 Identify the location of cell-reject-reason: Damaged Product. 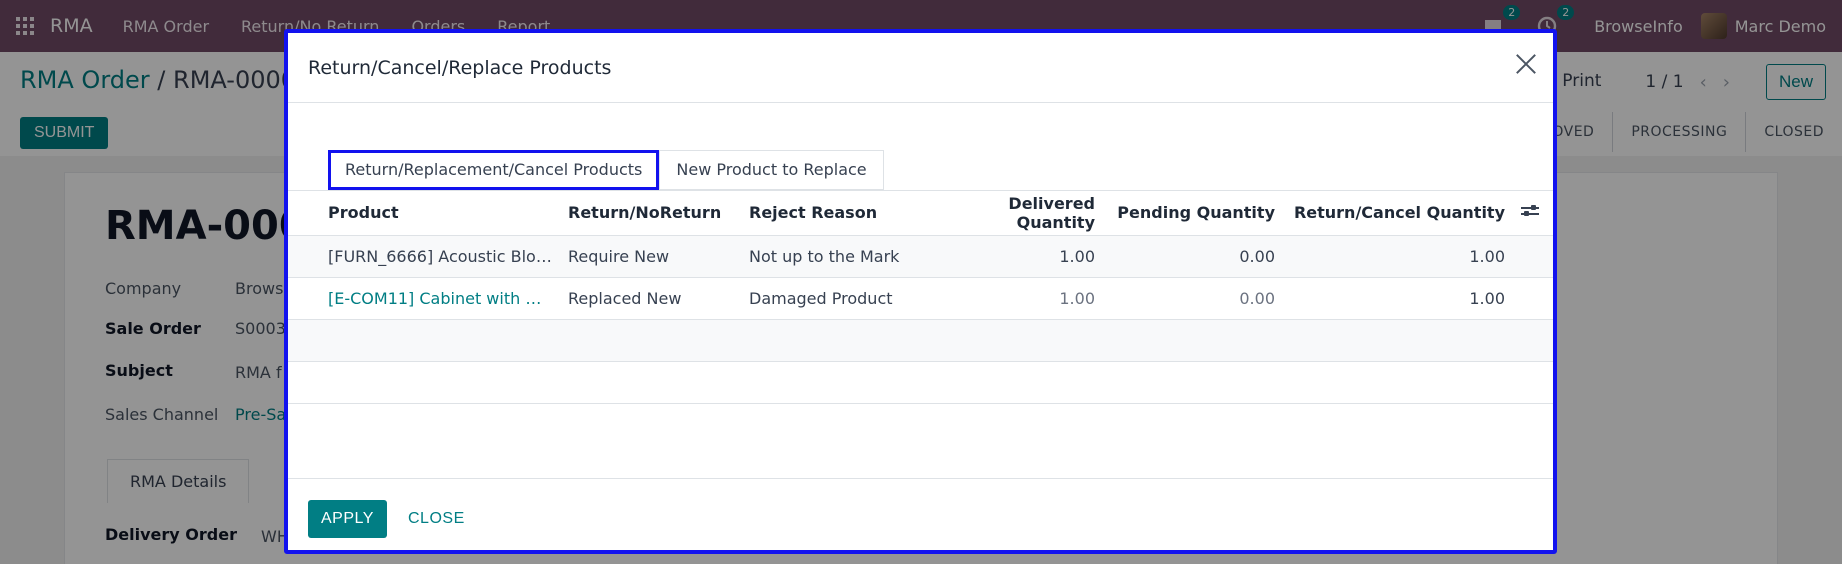
(837, 298).